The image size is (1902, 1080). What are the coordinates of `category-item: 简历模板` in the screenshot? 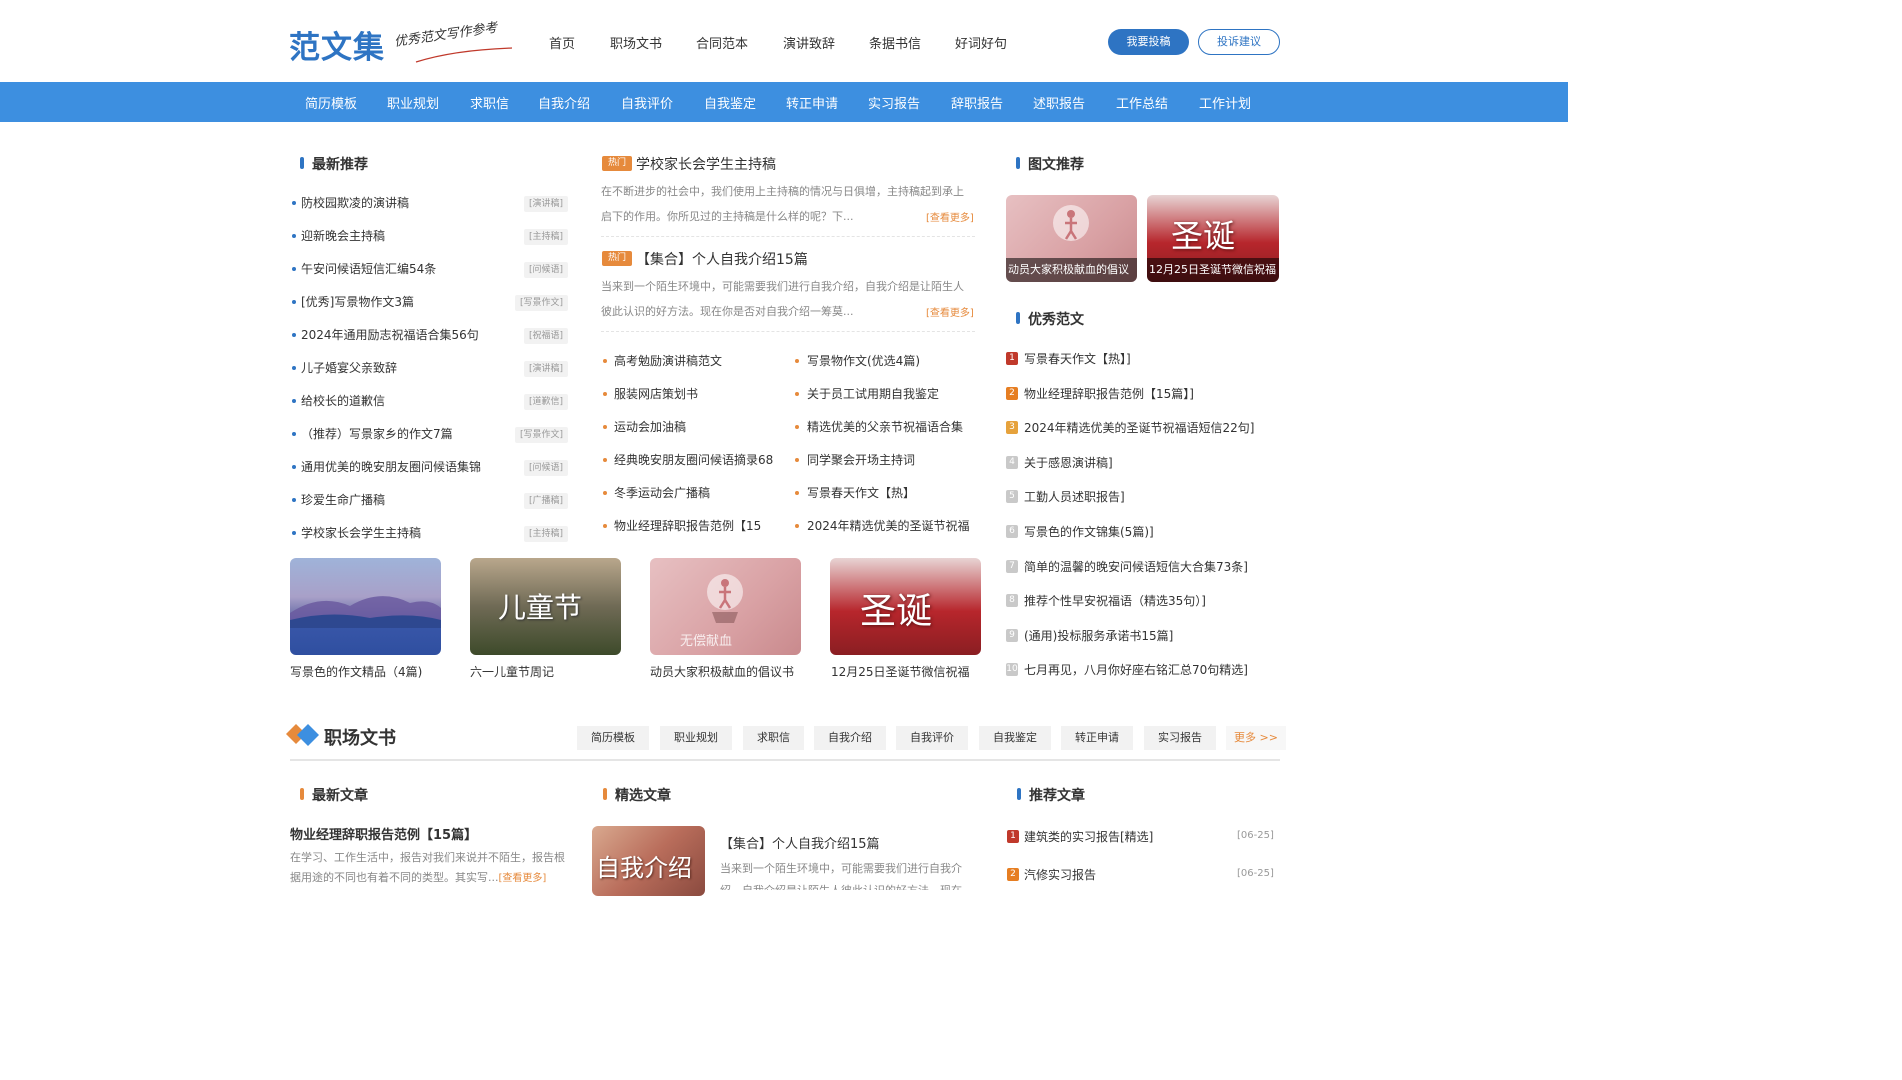 It's located at (331, 102).